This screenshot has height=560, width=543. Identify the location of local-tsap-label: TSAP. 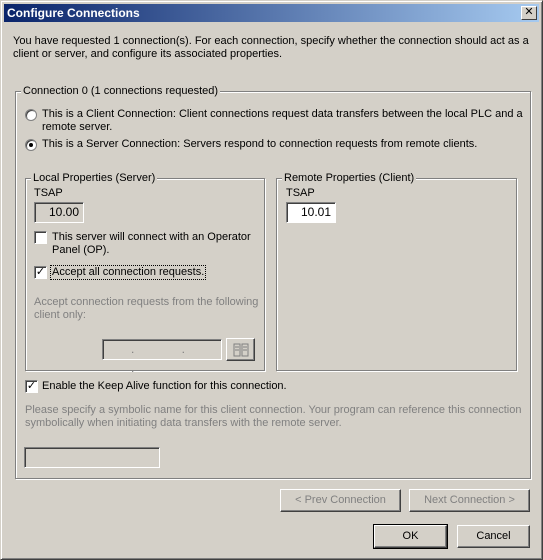
(48, 193).